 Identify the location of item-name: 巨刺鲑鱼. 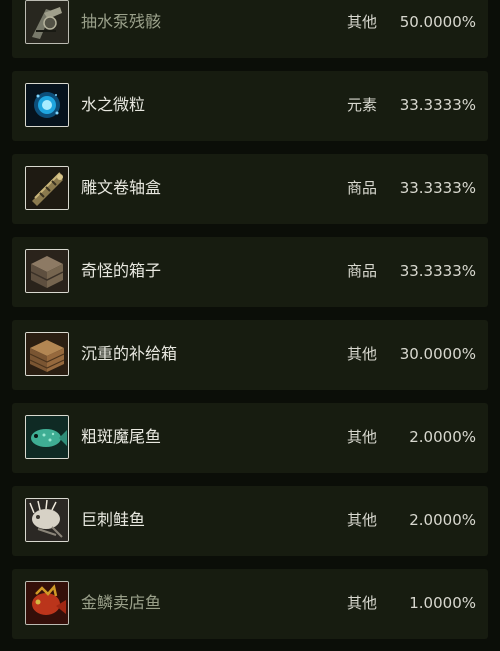
(113, 519).